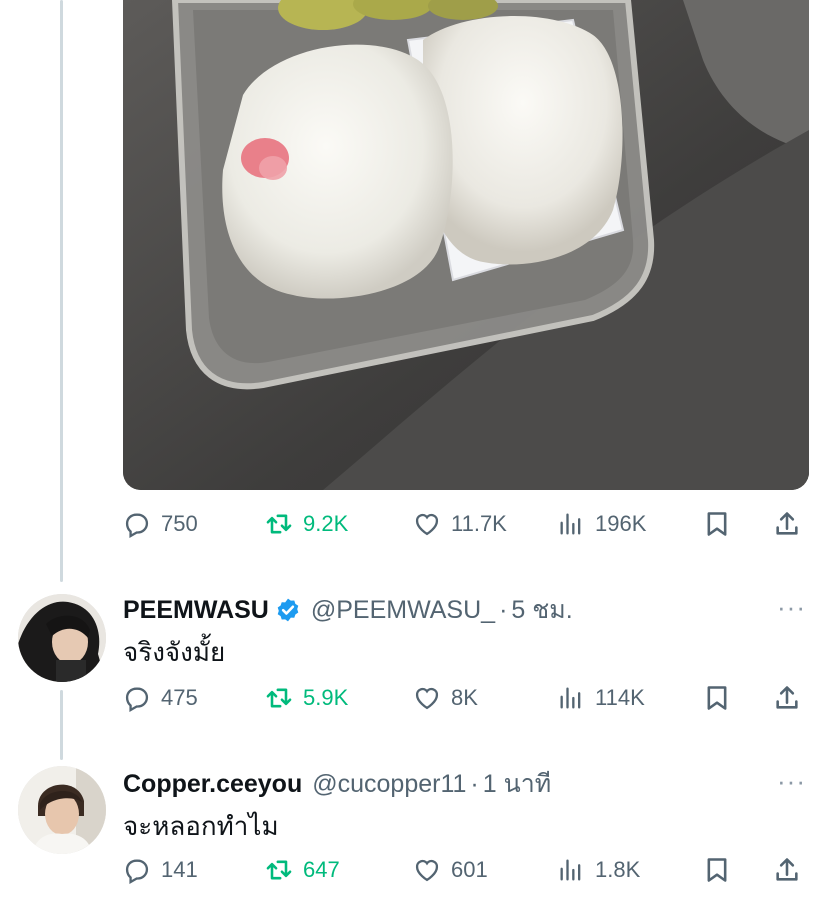  I want to click on tweet-actions: 475 5.9K 8K 114K, so click(468, 698).